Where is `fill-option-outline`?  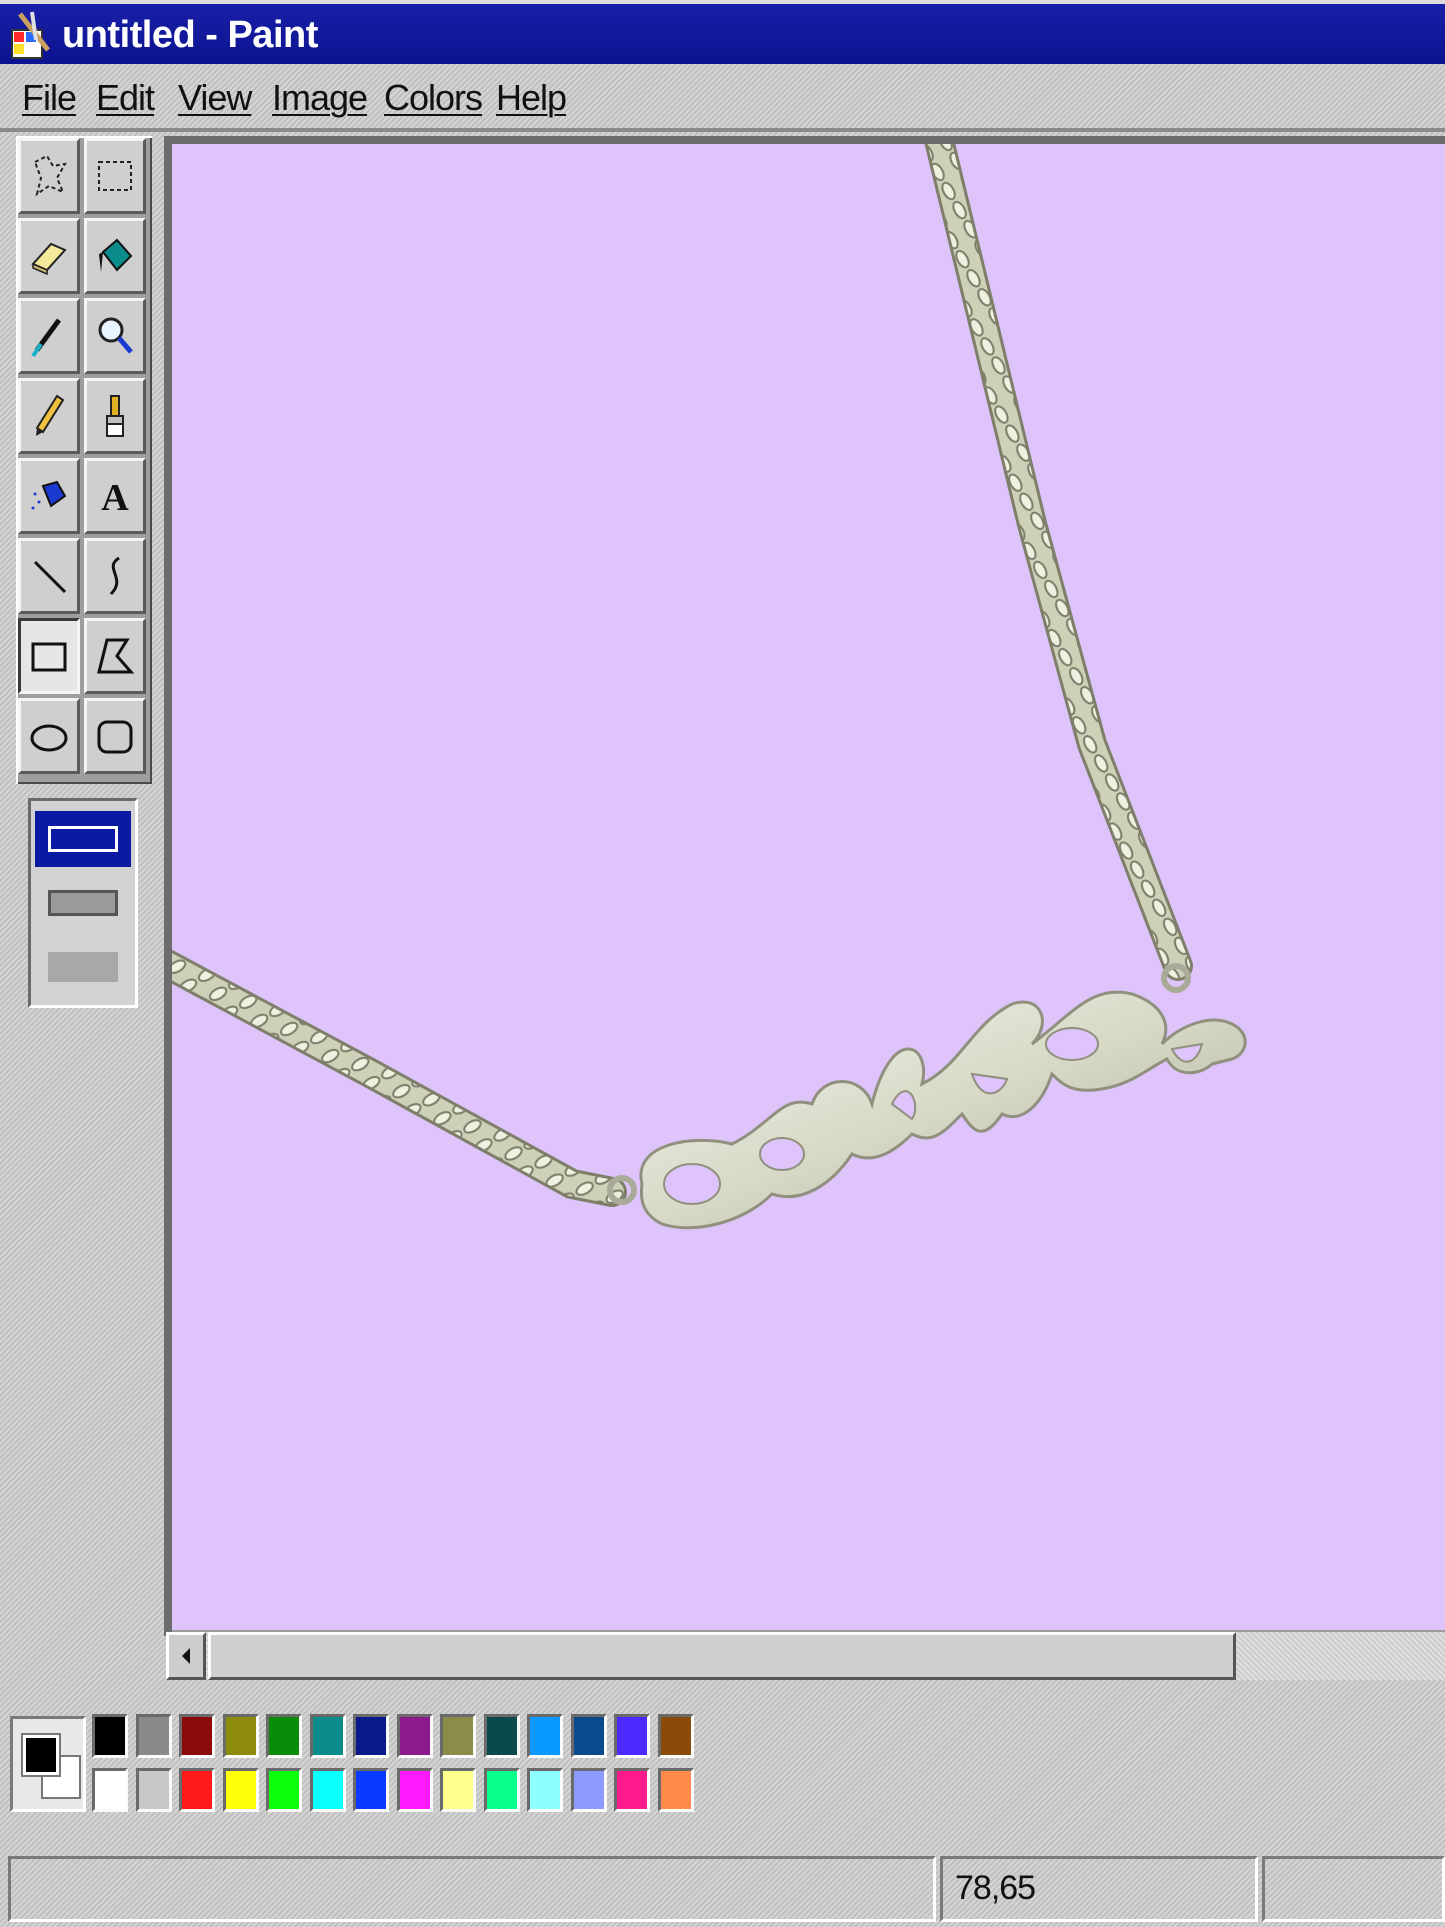 fill-option-outline is located at coordinates (83, 839).